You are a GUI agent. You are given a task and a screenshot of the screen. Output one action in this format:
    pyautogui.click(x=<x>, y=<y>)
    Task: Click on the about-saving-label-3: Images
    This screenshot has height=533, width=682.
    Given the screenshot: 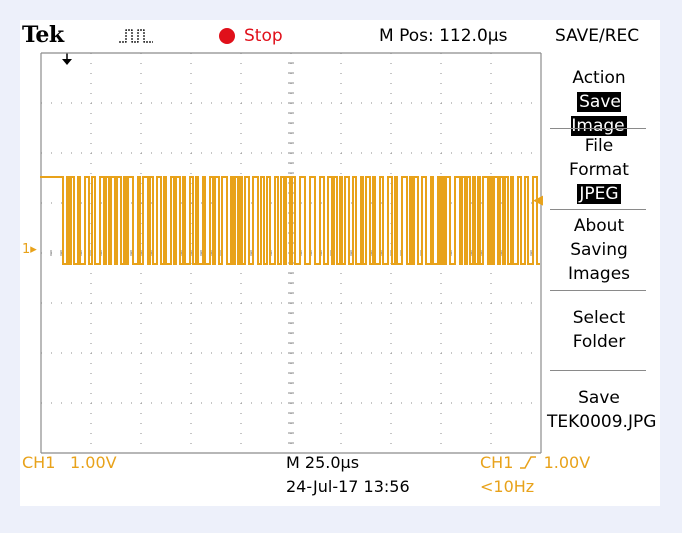 What is the action you would take?
    pyautogui.click(x=599, y=274)
    